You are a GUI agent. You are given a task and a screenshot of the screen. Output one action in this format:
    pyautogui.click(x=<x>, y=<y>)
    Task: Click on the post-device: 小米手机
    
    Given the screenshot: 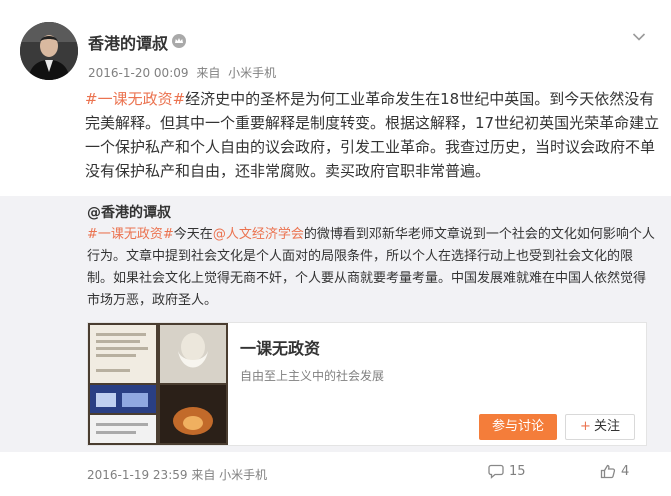 What is the action you would take?
    pyautogui.click(x=252, y=73)
    